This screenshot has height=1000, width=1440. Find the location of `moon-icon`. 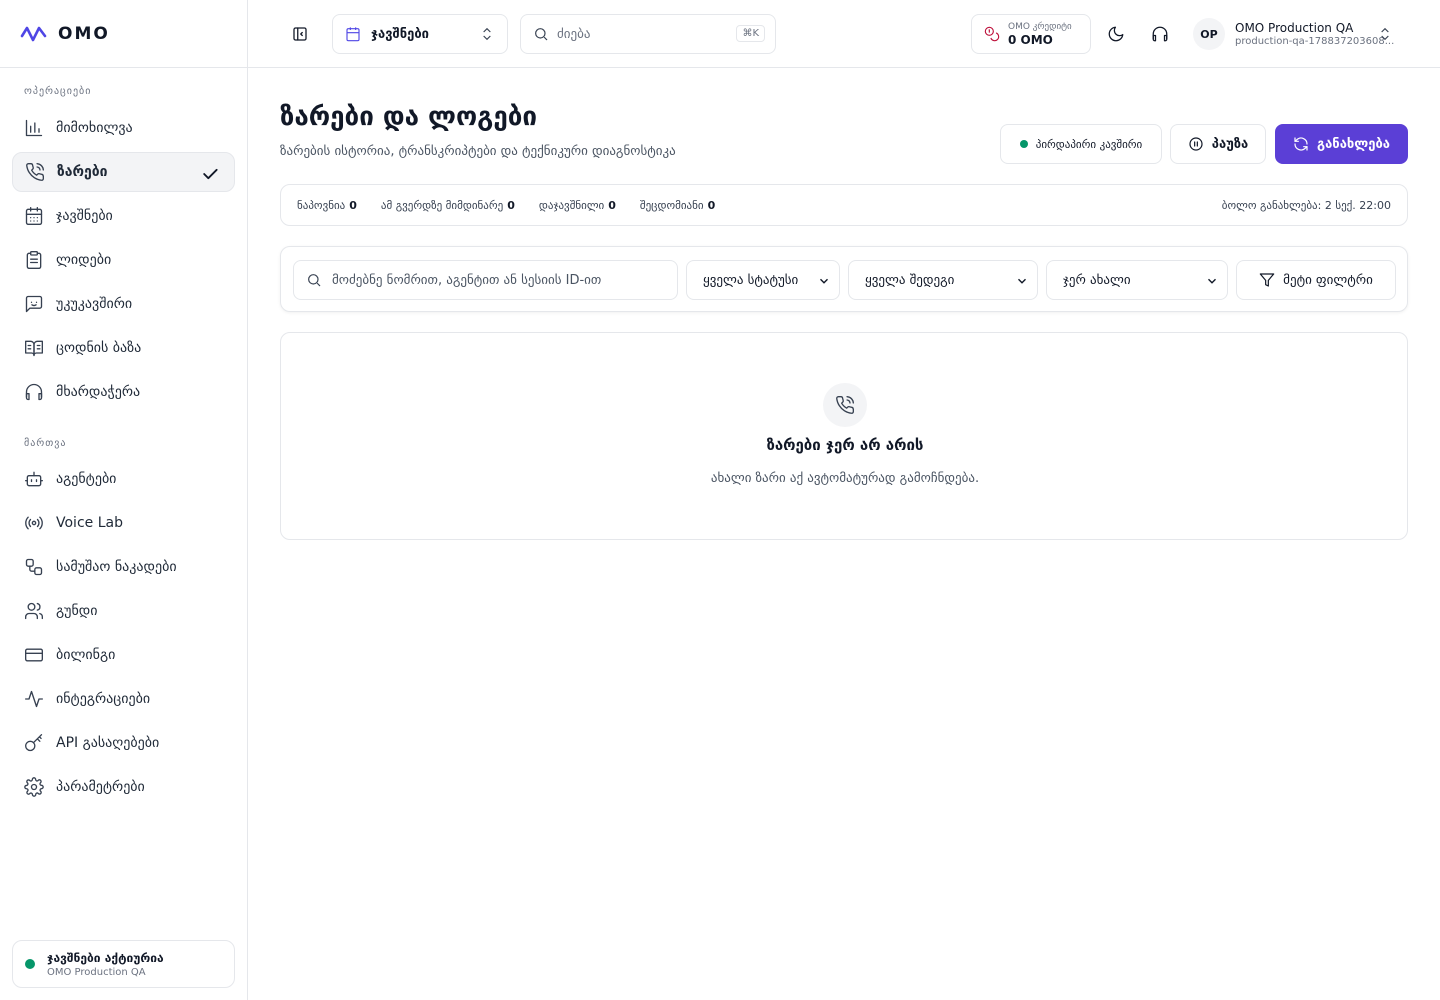

moon-icon is located at coordinates (1116, 34).